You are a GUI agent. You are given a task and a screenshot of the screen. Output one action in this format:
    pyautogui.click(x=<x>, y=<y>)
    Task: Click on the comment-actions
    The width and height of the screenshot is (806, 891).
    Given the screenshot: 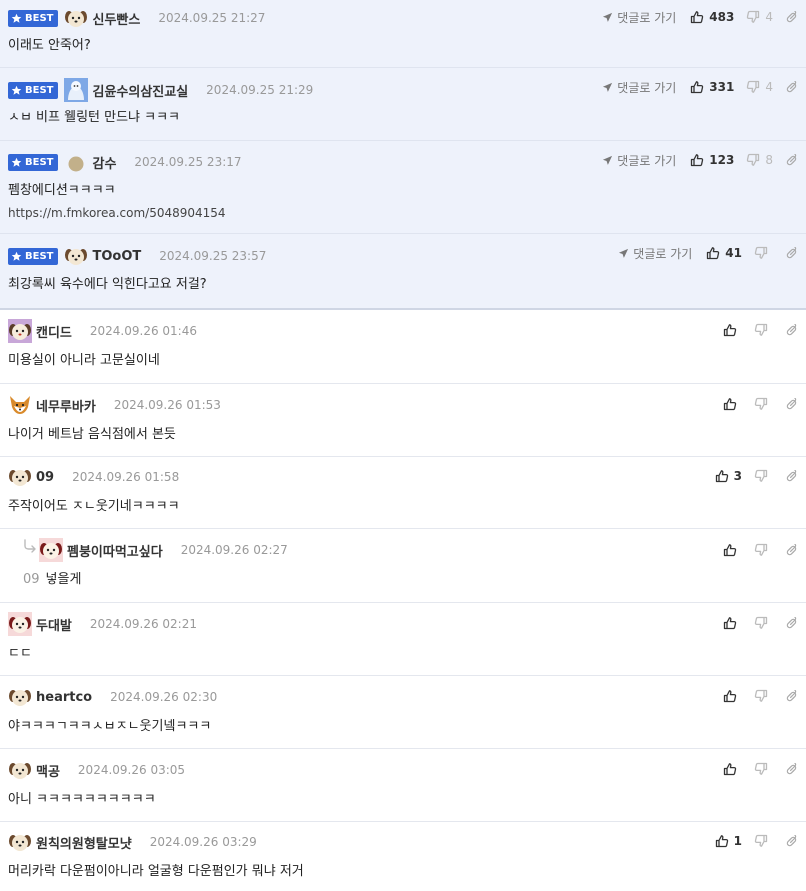 What is the action you would take?
    pyautogui.click(x=760, y=769)
    